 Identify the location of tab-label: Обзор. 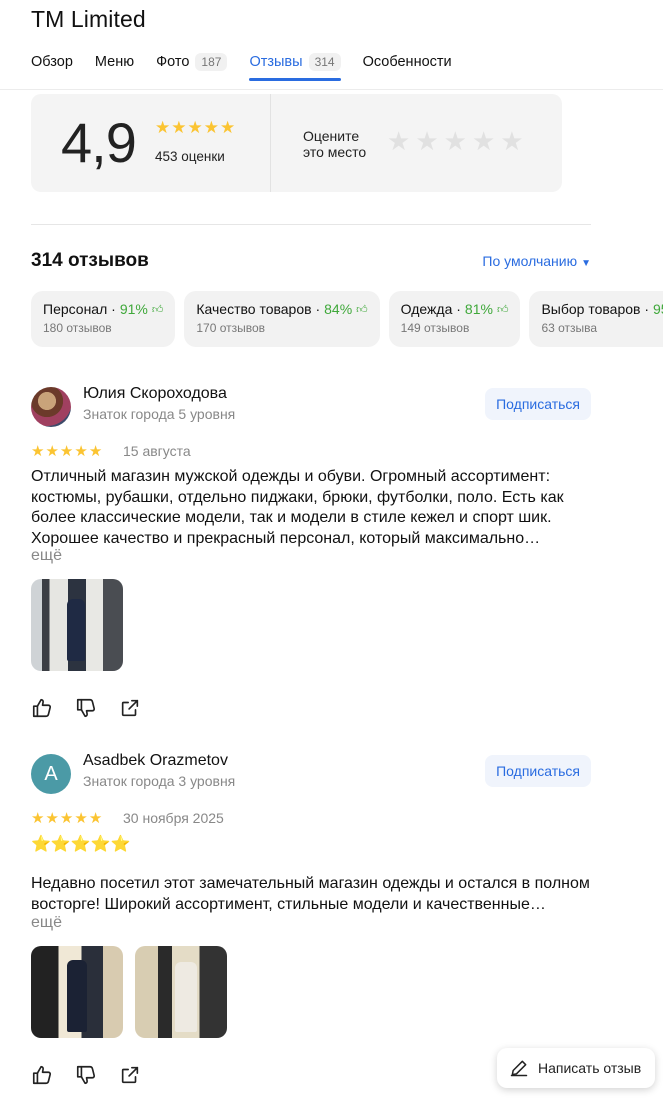
(52, 62).